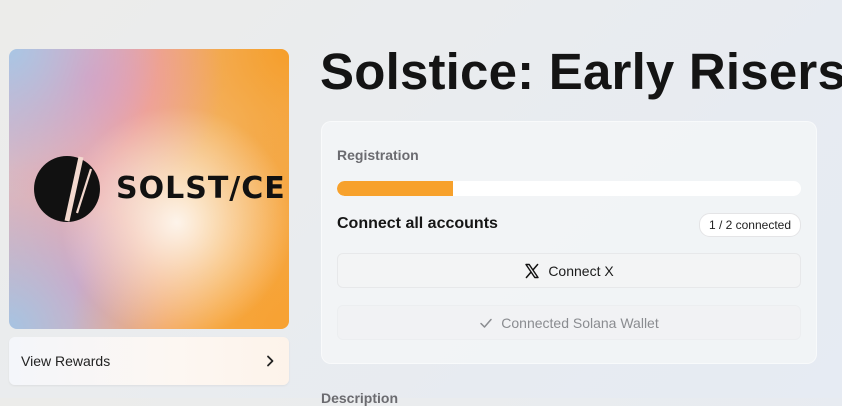 The image size is (842, 406). I want to click on registration-progress-fill, so click(395, 188).